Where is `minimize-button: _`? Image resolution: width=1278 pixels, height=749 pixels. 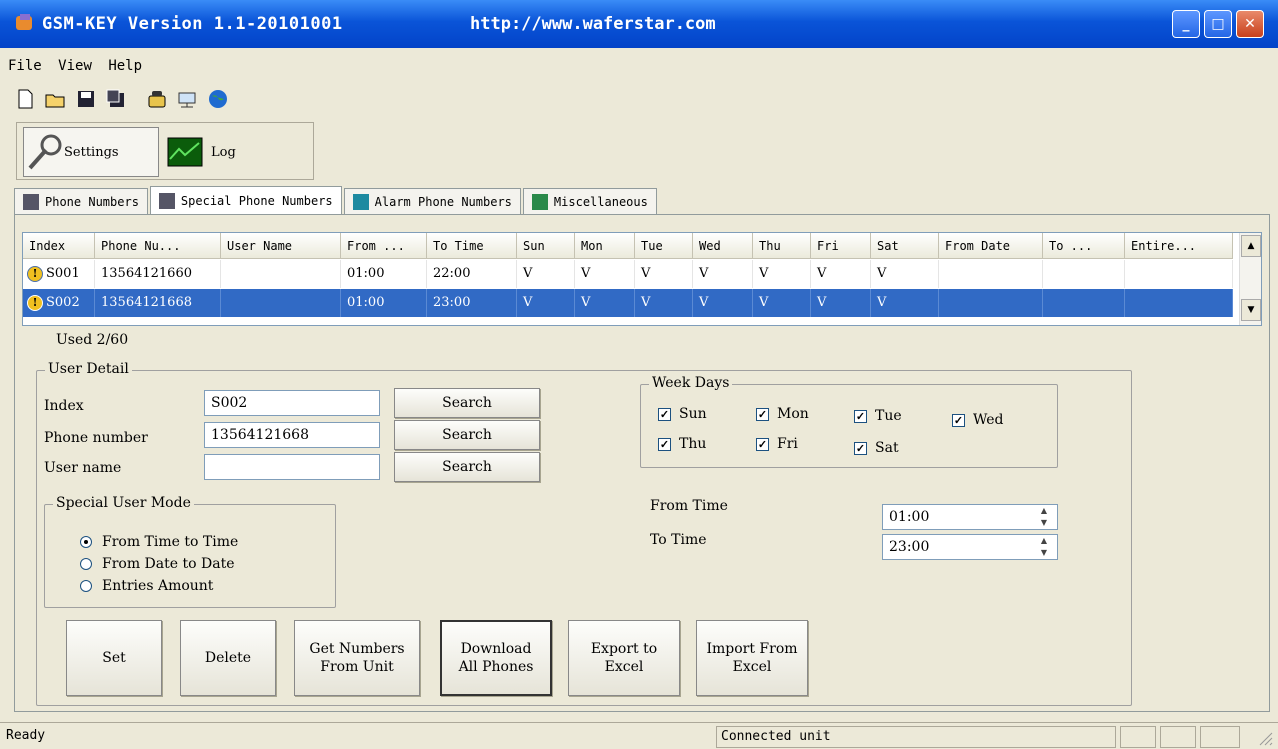 minimize-button: _ is located at coordinates (1186, 24).